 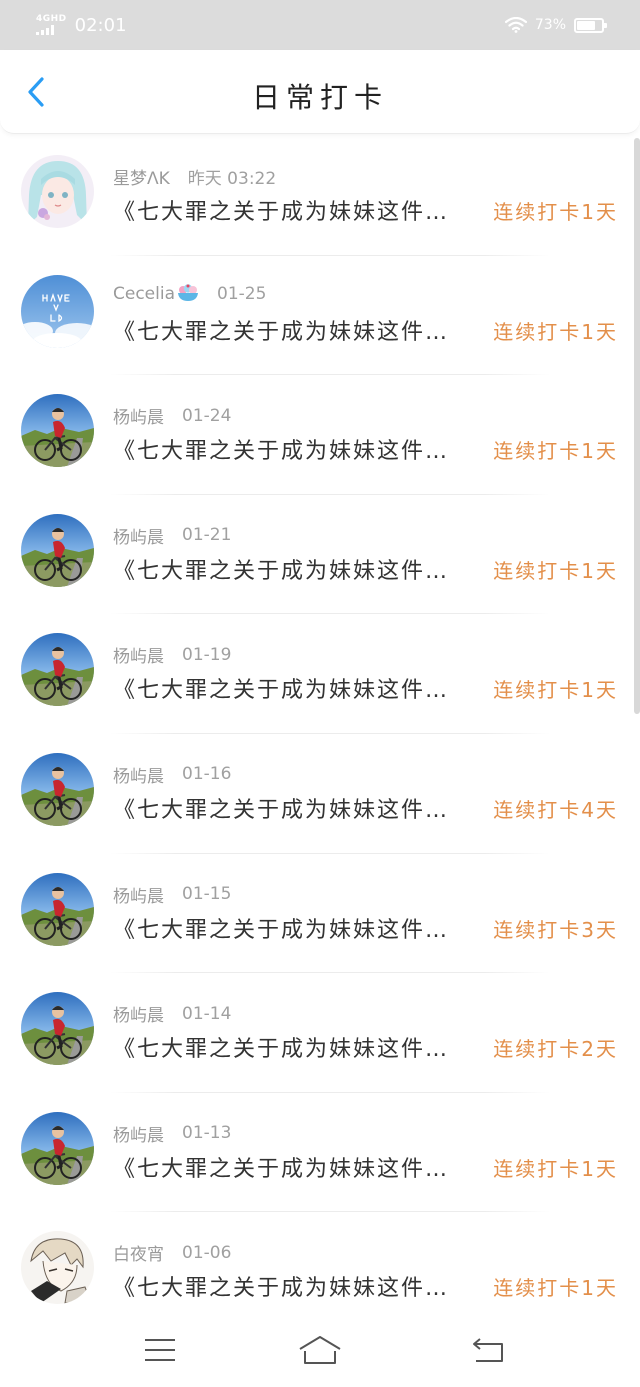 What do you see at coordinates (550, 25) in the screenshot?
I see `battery-percent: 73%` at bounding box center [550, 25].